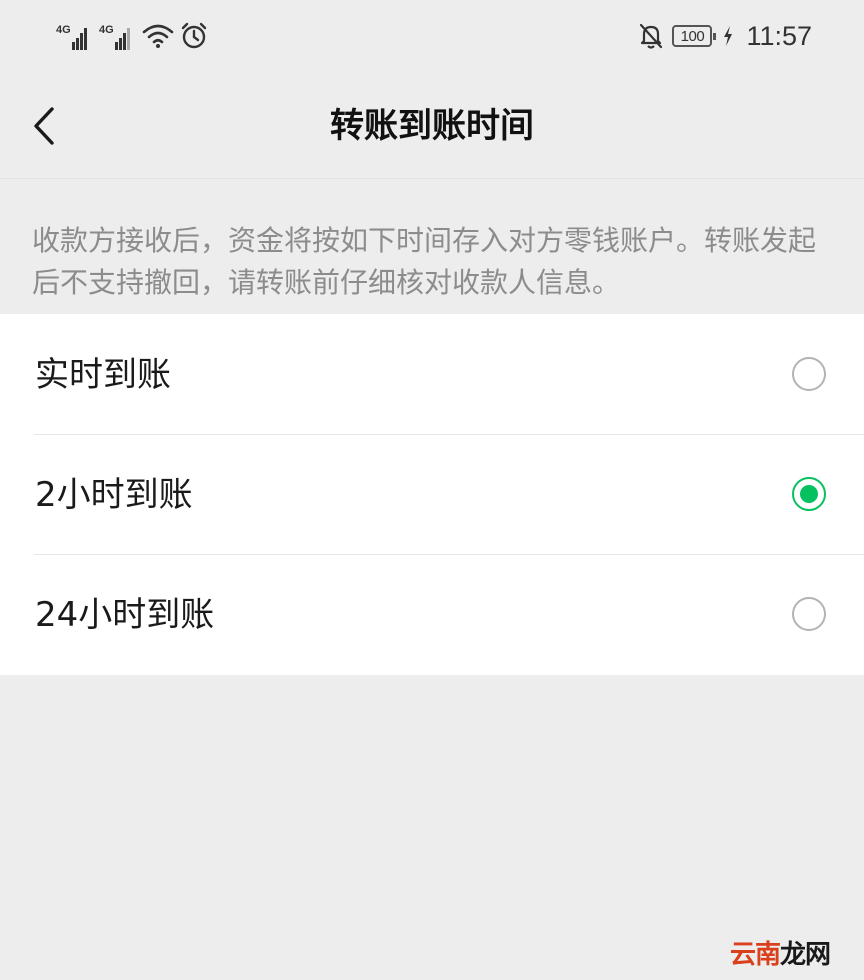 Image resolution: width=864 pixels, height=980 pixels. What do you see at coordinates (805, 955) in the screenshot?
I see `watermark-part2: 龙网` at bounding box center [805, 955].